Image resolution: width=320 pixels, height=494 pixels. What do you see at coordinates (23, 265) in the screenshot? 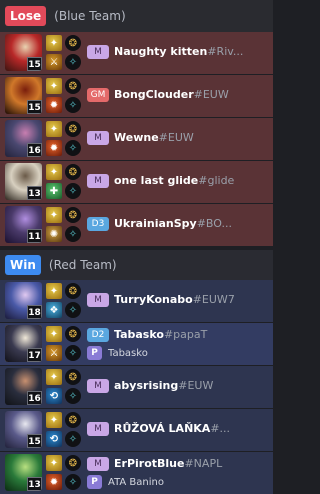
I see `result-badge-win: Win` at bounding box center [23, 265].